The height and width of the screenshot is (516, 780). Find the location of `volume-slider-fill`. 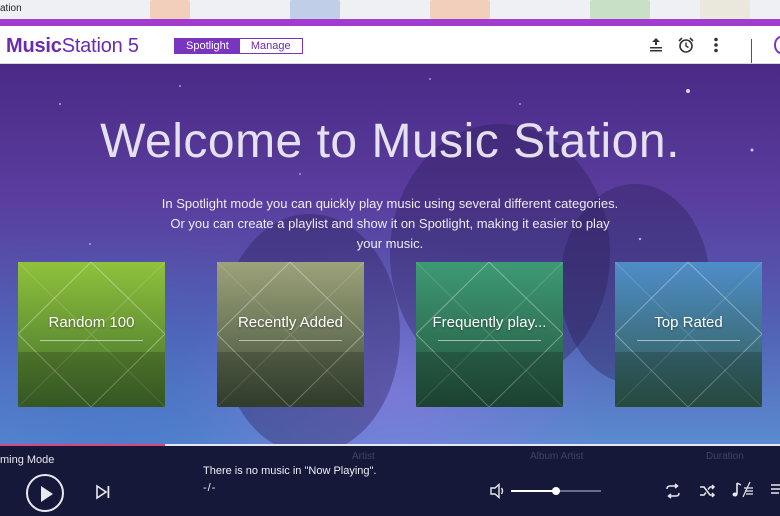

volume-slider-fill is located at coordinates (533, 491).